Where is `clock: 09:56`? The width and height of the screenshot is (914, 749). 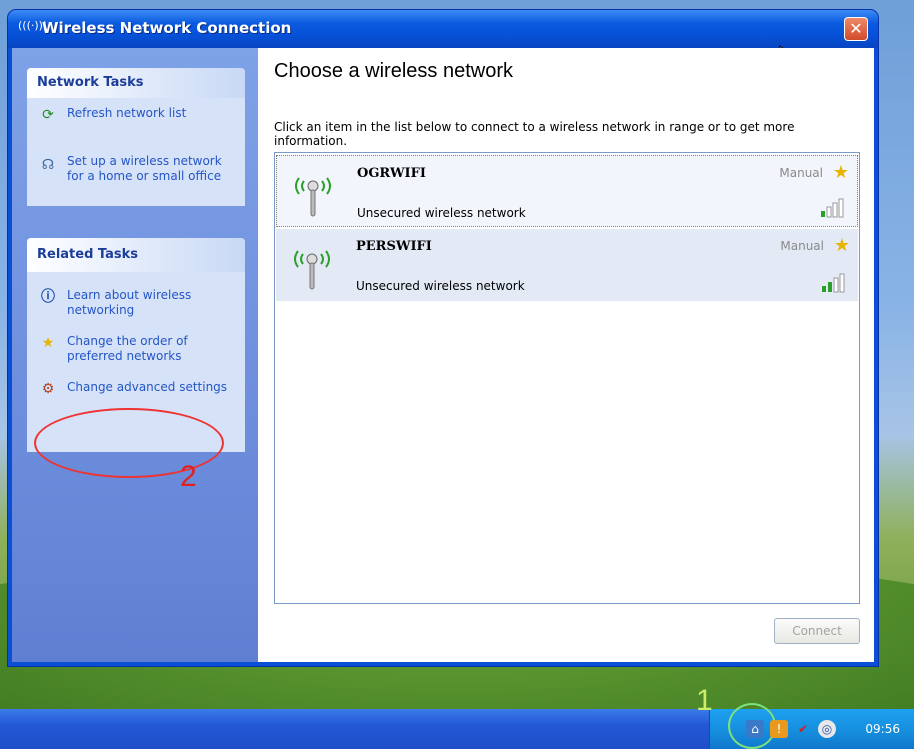 clock: 09:56 is located at coordinates (882, 729).